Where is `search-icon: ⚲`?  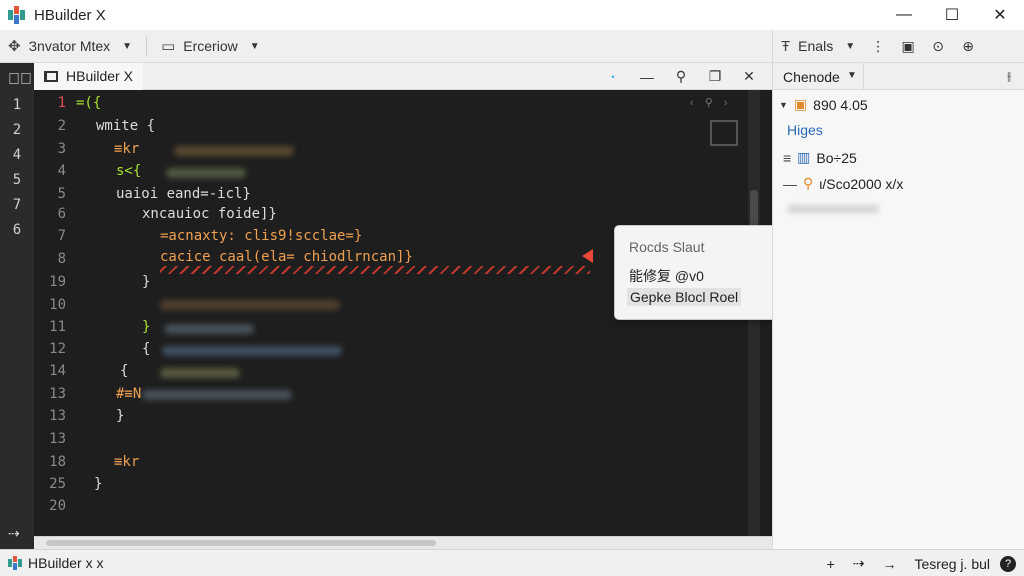 search-icon: ⚲ is located at coordinates (808, 183).